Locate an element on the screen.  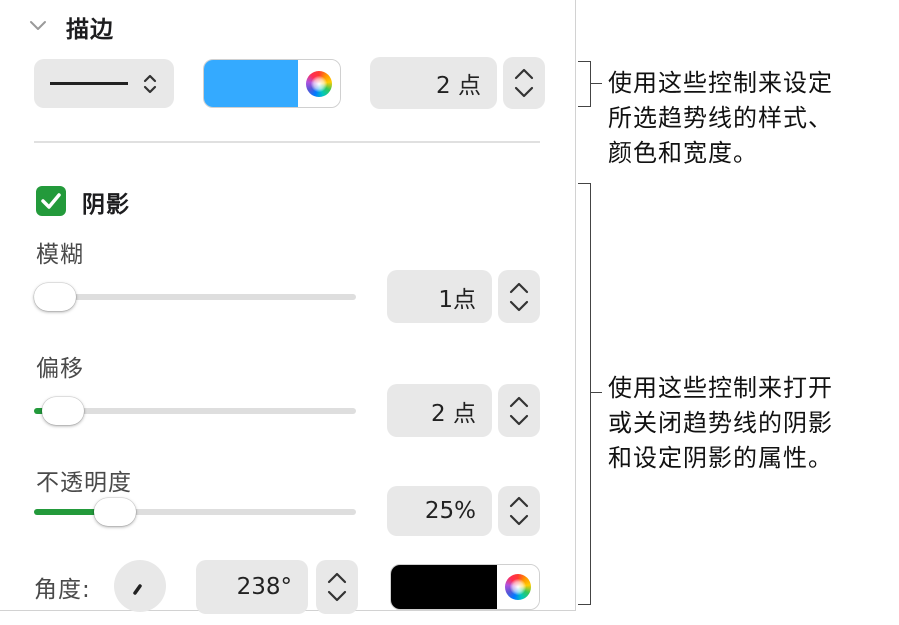
angle-indicator-icon is located at coordinates (137, 589).